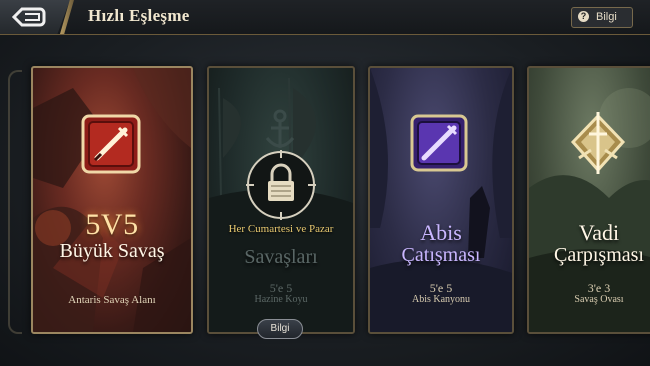 This screenshot has height=366, width=650. What do you see at coordinates (112, 224) in the screenshot?
I see `mode-size-label: 5V5` at bounding box center [112, 224].